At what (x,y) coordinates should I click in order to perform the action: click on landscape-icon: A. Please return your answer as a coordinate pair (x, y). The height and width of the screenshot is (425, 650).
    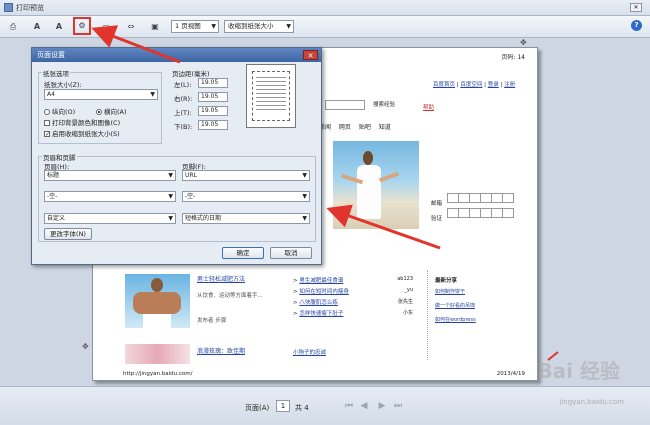
    Looking at the image, I should click on (59, 26).